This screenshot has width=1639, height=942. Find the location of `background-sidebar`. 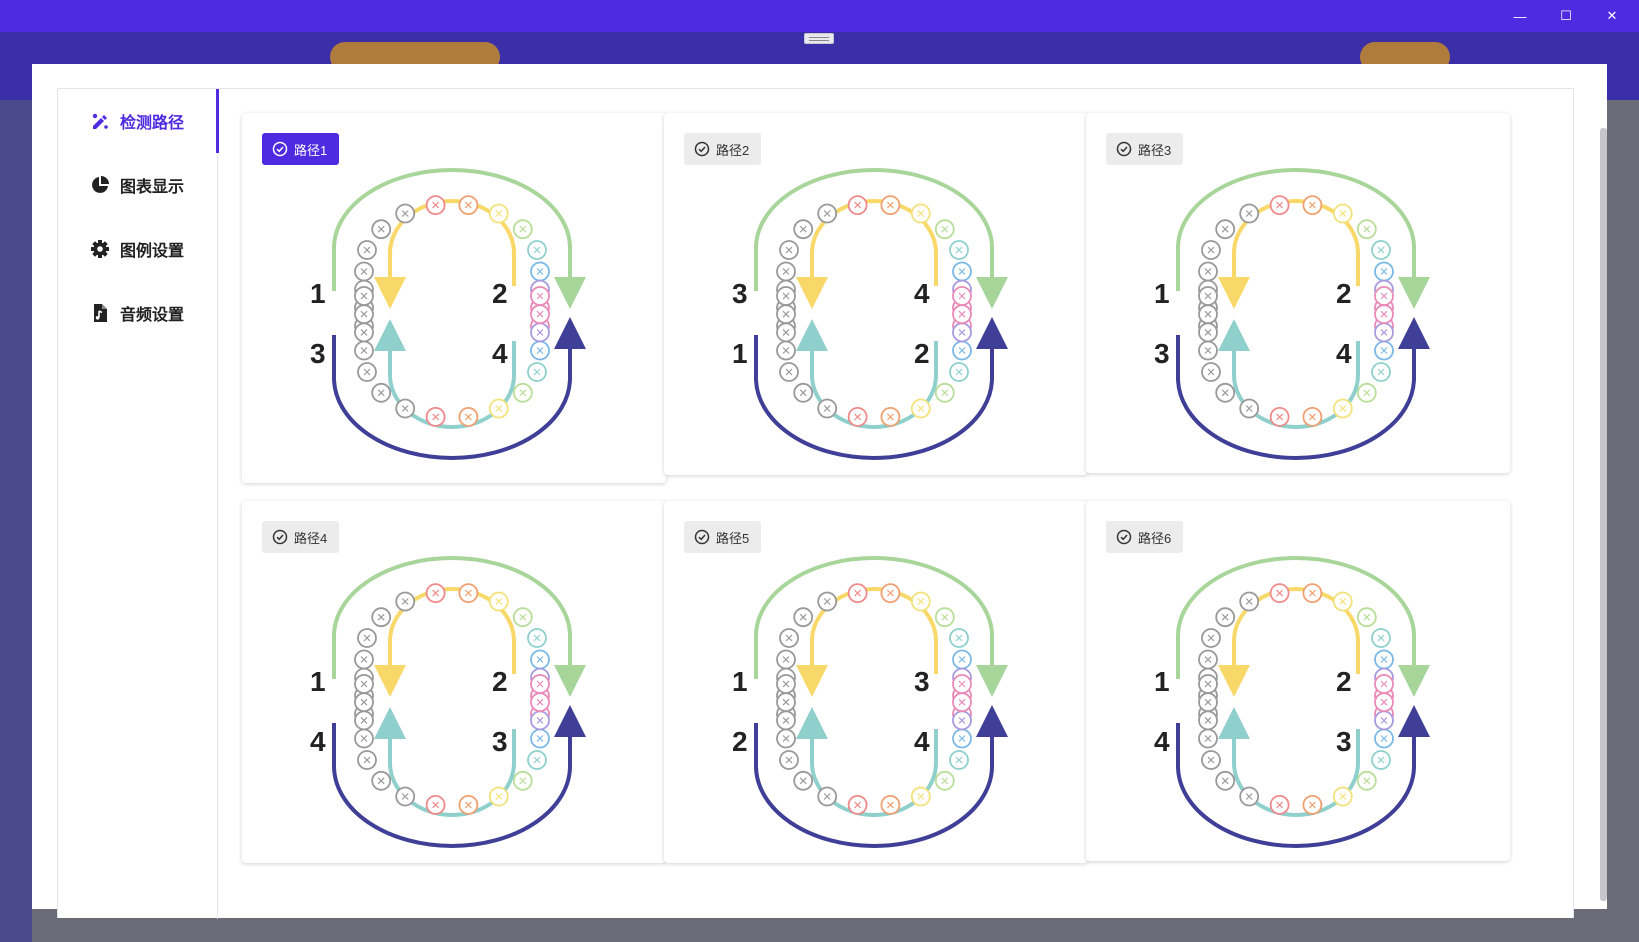

background-sidebar is located at coordinates (16, 521).